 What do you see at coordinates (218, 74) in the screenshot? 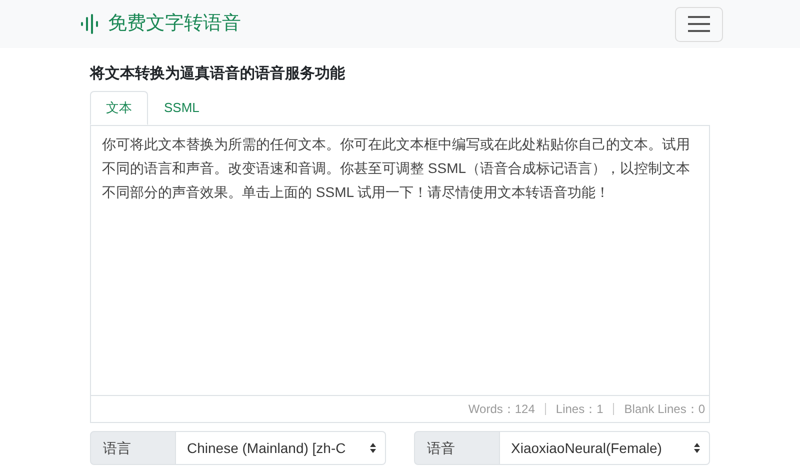
I see `page-heading: 将文本转换为逼真语音的语音服务功能` at bounding box center [218, 74].